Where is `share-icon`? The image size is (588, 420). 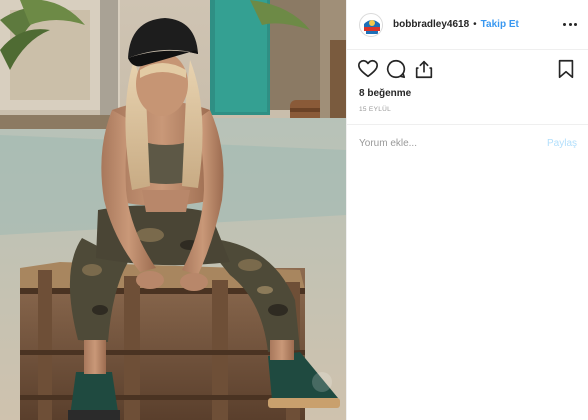
share-icon is located at coordinates (425, 70).